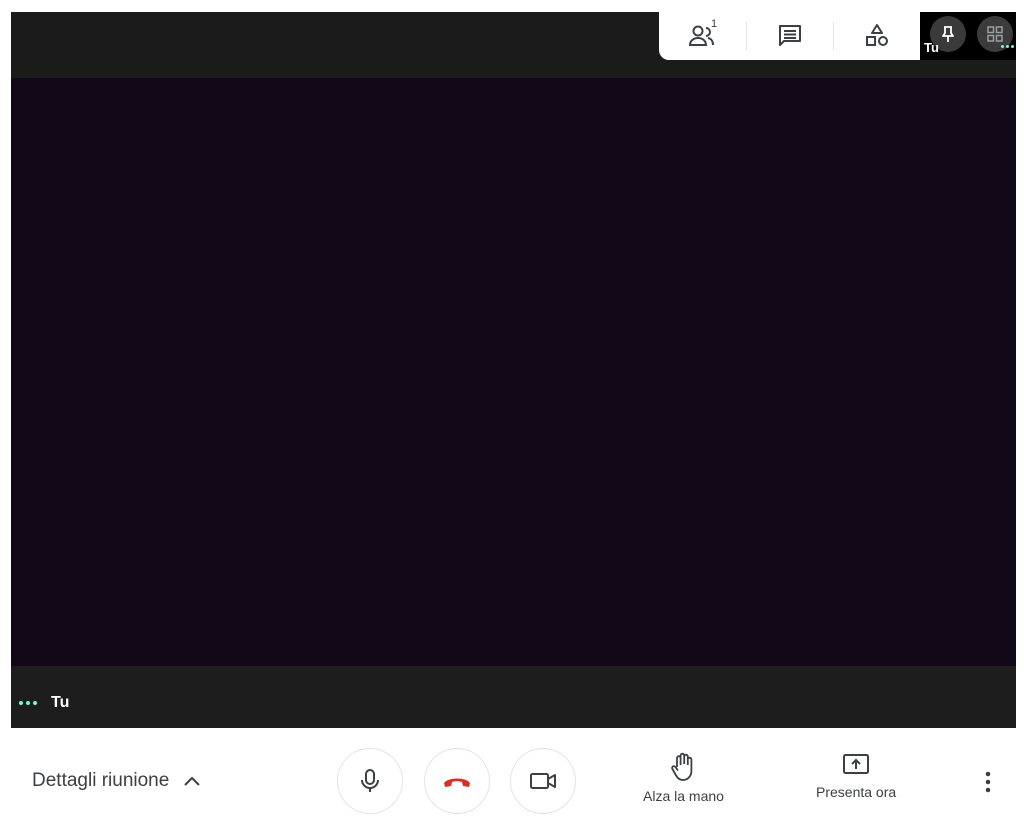 Image resolution: width=1024 pixels, height=820 pixels. Describe the element at coordinates (44, 703) in the screenshot. I see `participant-label: Tu` at that location.